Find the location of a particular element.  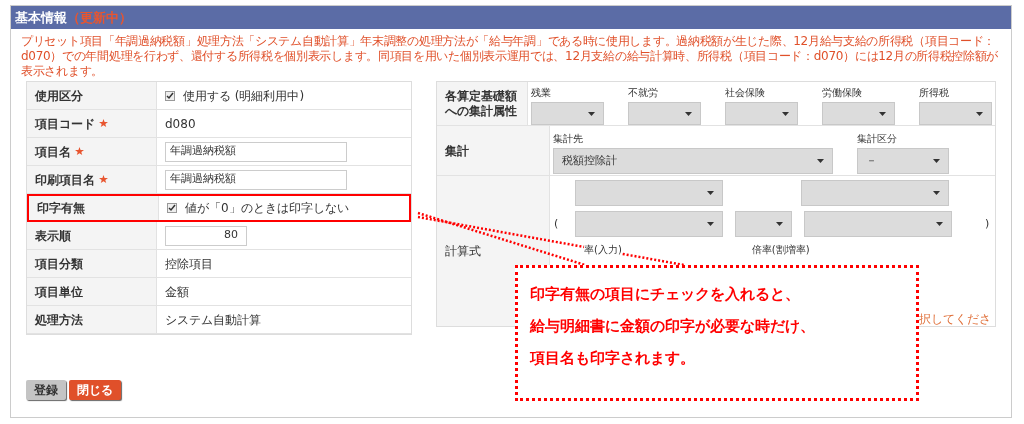

field-label: 項目分類 is located at coordinates (59, 264).